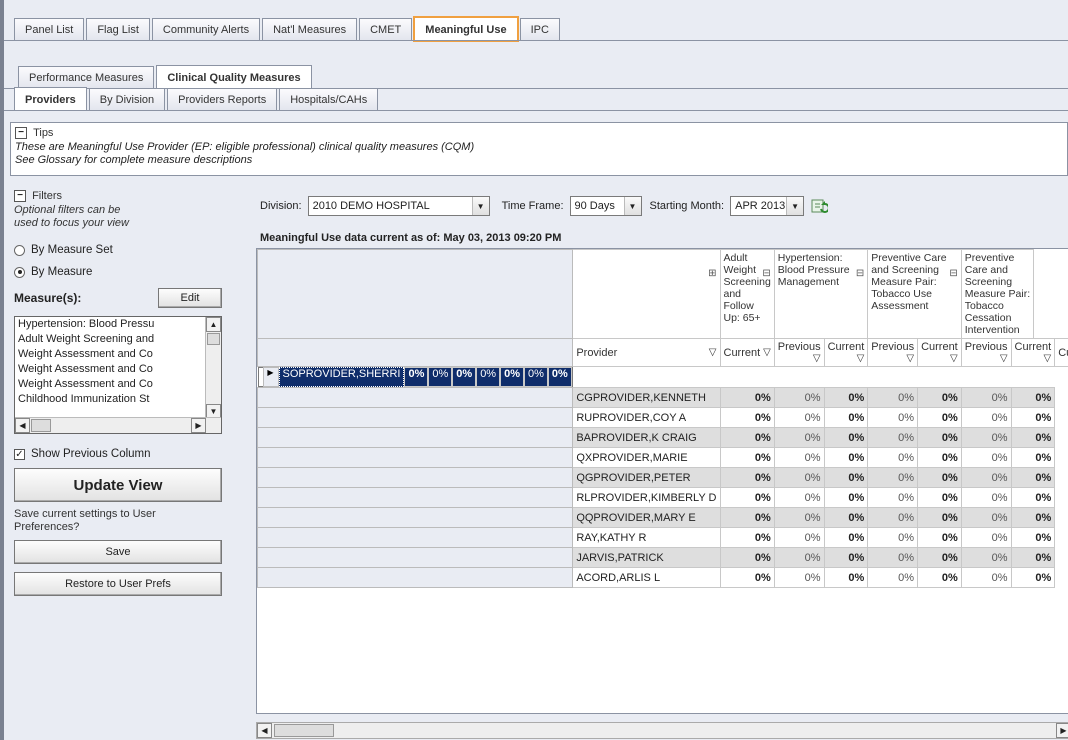 This screenshot has height=740, width=1068. What do you see at coordinates (213, 368) in the screenshot?
I see `vertical-scrollbar: ▲ ▼` at bounding box center [213, 368].